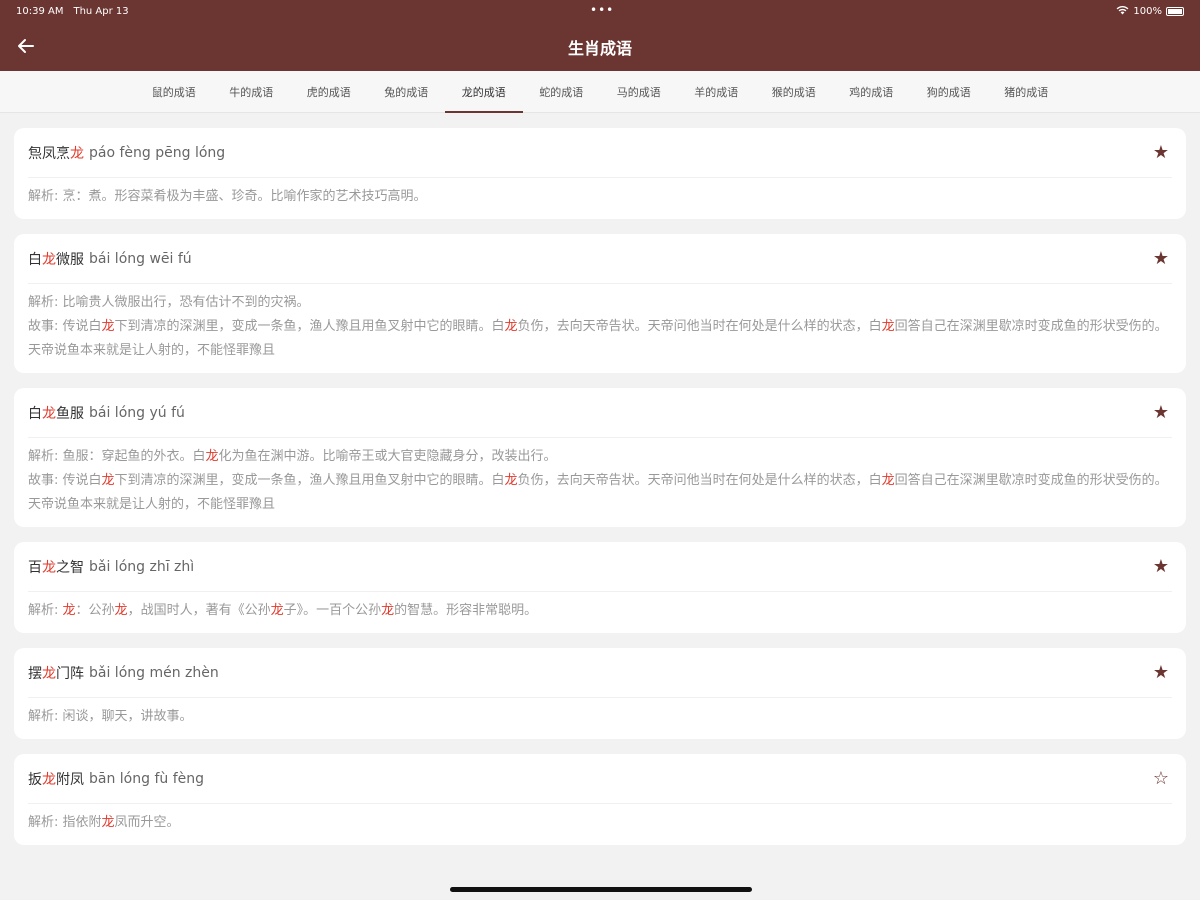 The width and height of the screenshot is (1200, 900). I want to click on idiom-explanation: 解析: 闲谈，聊天，讲故事。, so click(110, 716).